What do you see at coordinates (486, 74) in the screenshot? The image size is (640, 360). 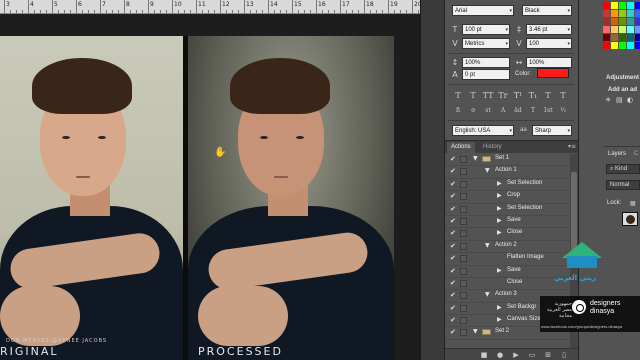 I see `baseline-shift-field: 0 pt` at bounding box center [486, 74].